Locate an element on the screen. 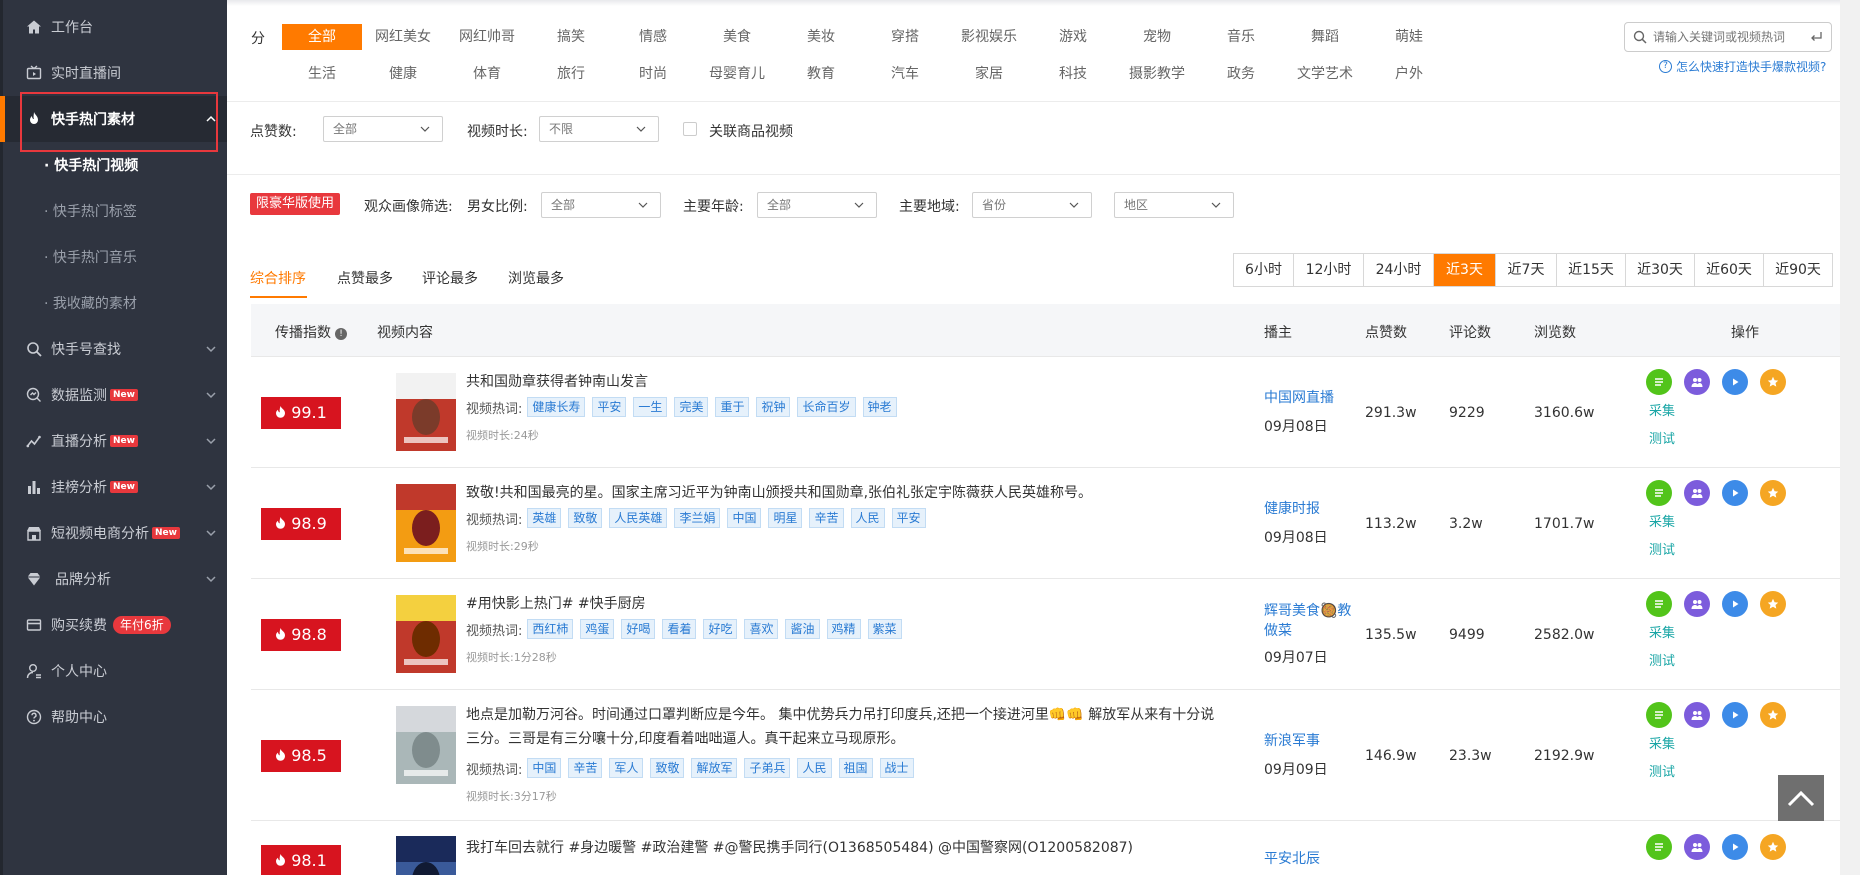 Image resolution: width=1860 pixels, height=875 pixels. hot-word-tag: 完美 is located at coordinates (691, 407).